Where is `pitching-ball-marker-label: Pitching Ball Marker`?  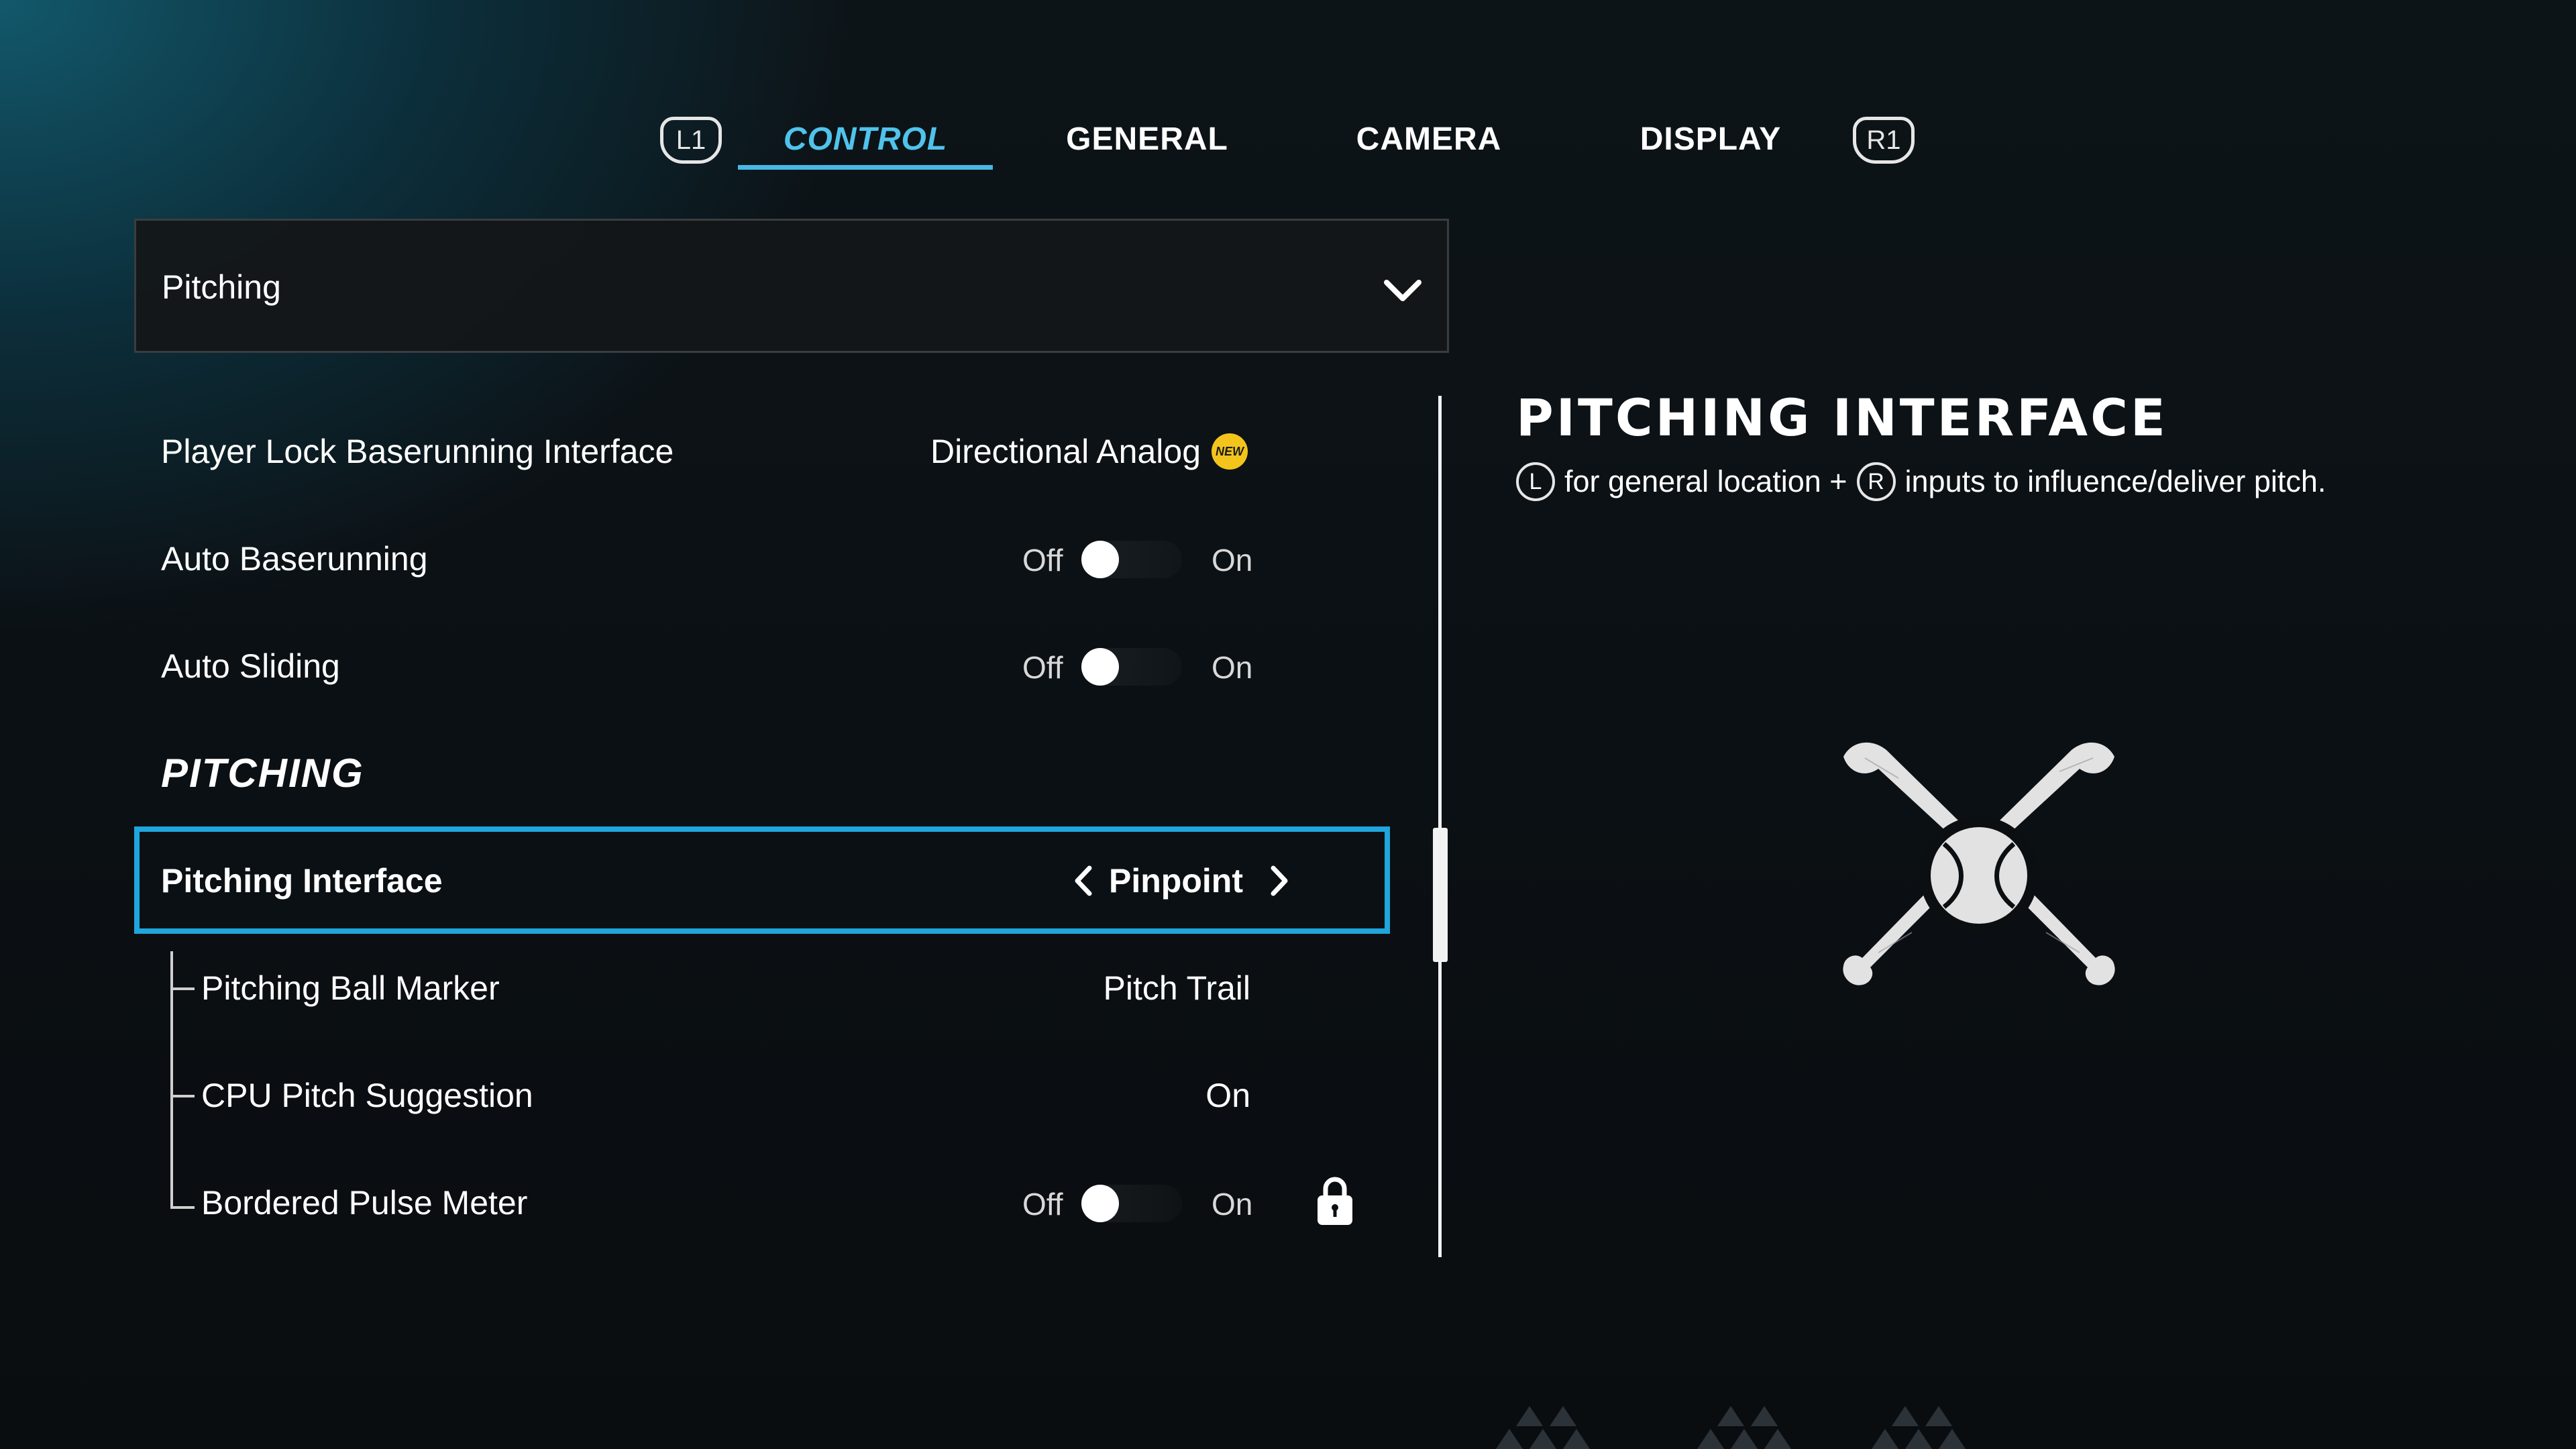 pitching-ball-marker-label: Pitching Ball Marker is located at coordinates (350, 988).